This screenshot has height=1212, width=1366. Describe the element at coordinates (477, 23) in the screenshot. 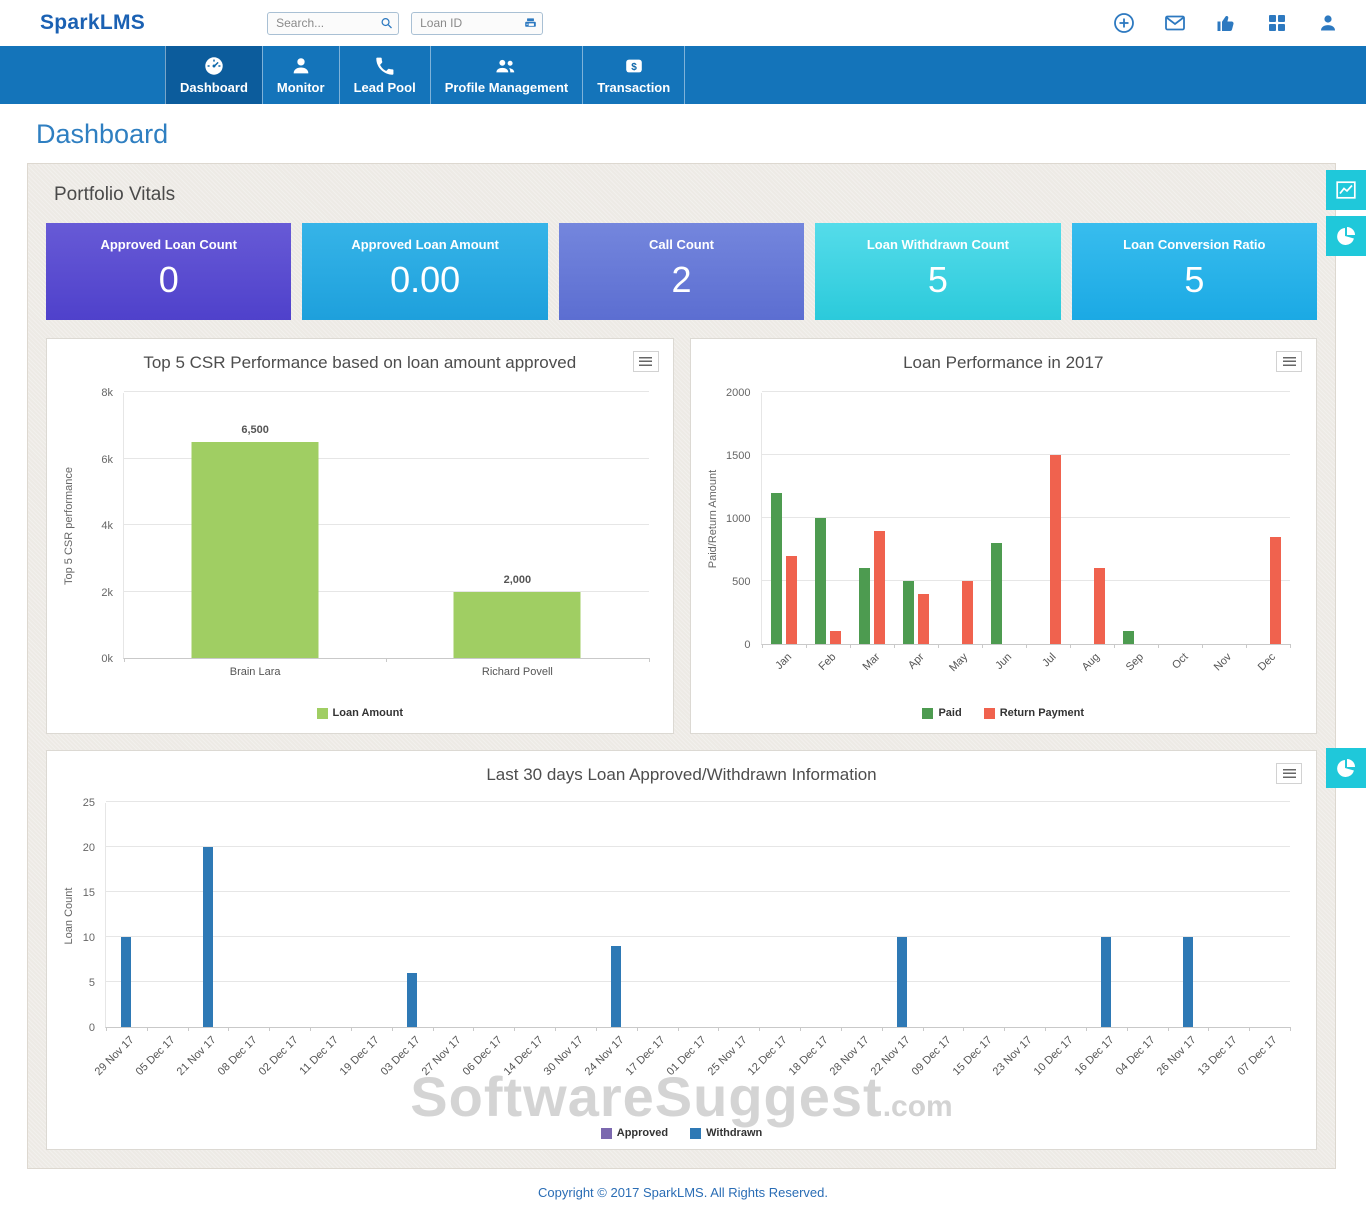

I see `loan-id-box` at that location.